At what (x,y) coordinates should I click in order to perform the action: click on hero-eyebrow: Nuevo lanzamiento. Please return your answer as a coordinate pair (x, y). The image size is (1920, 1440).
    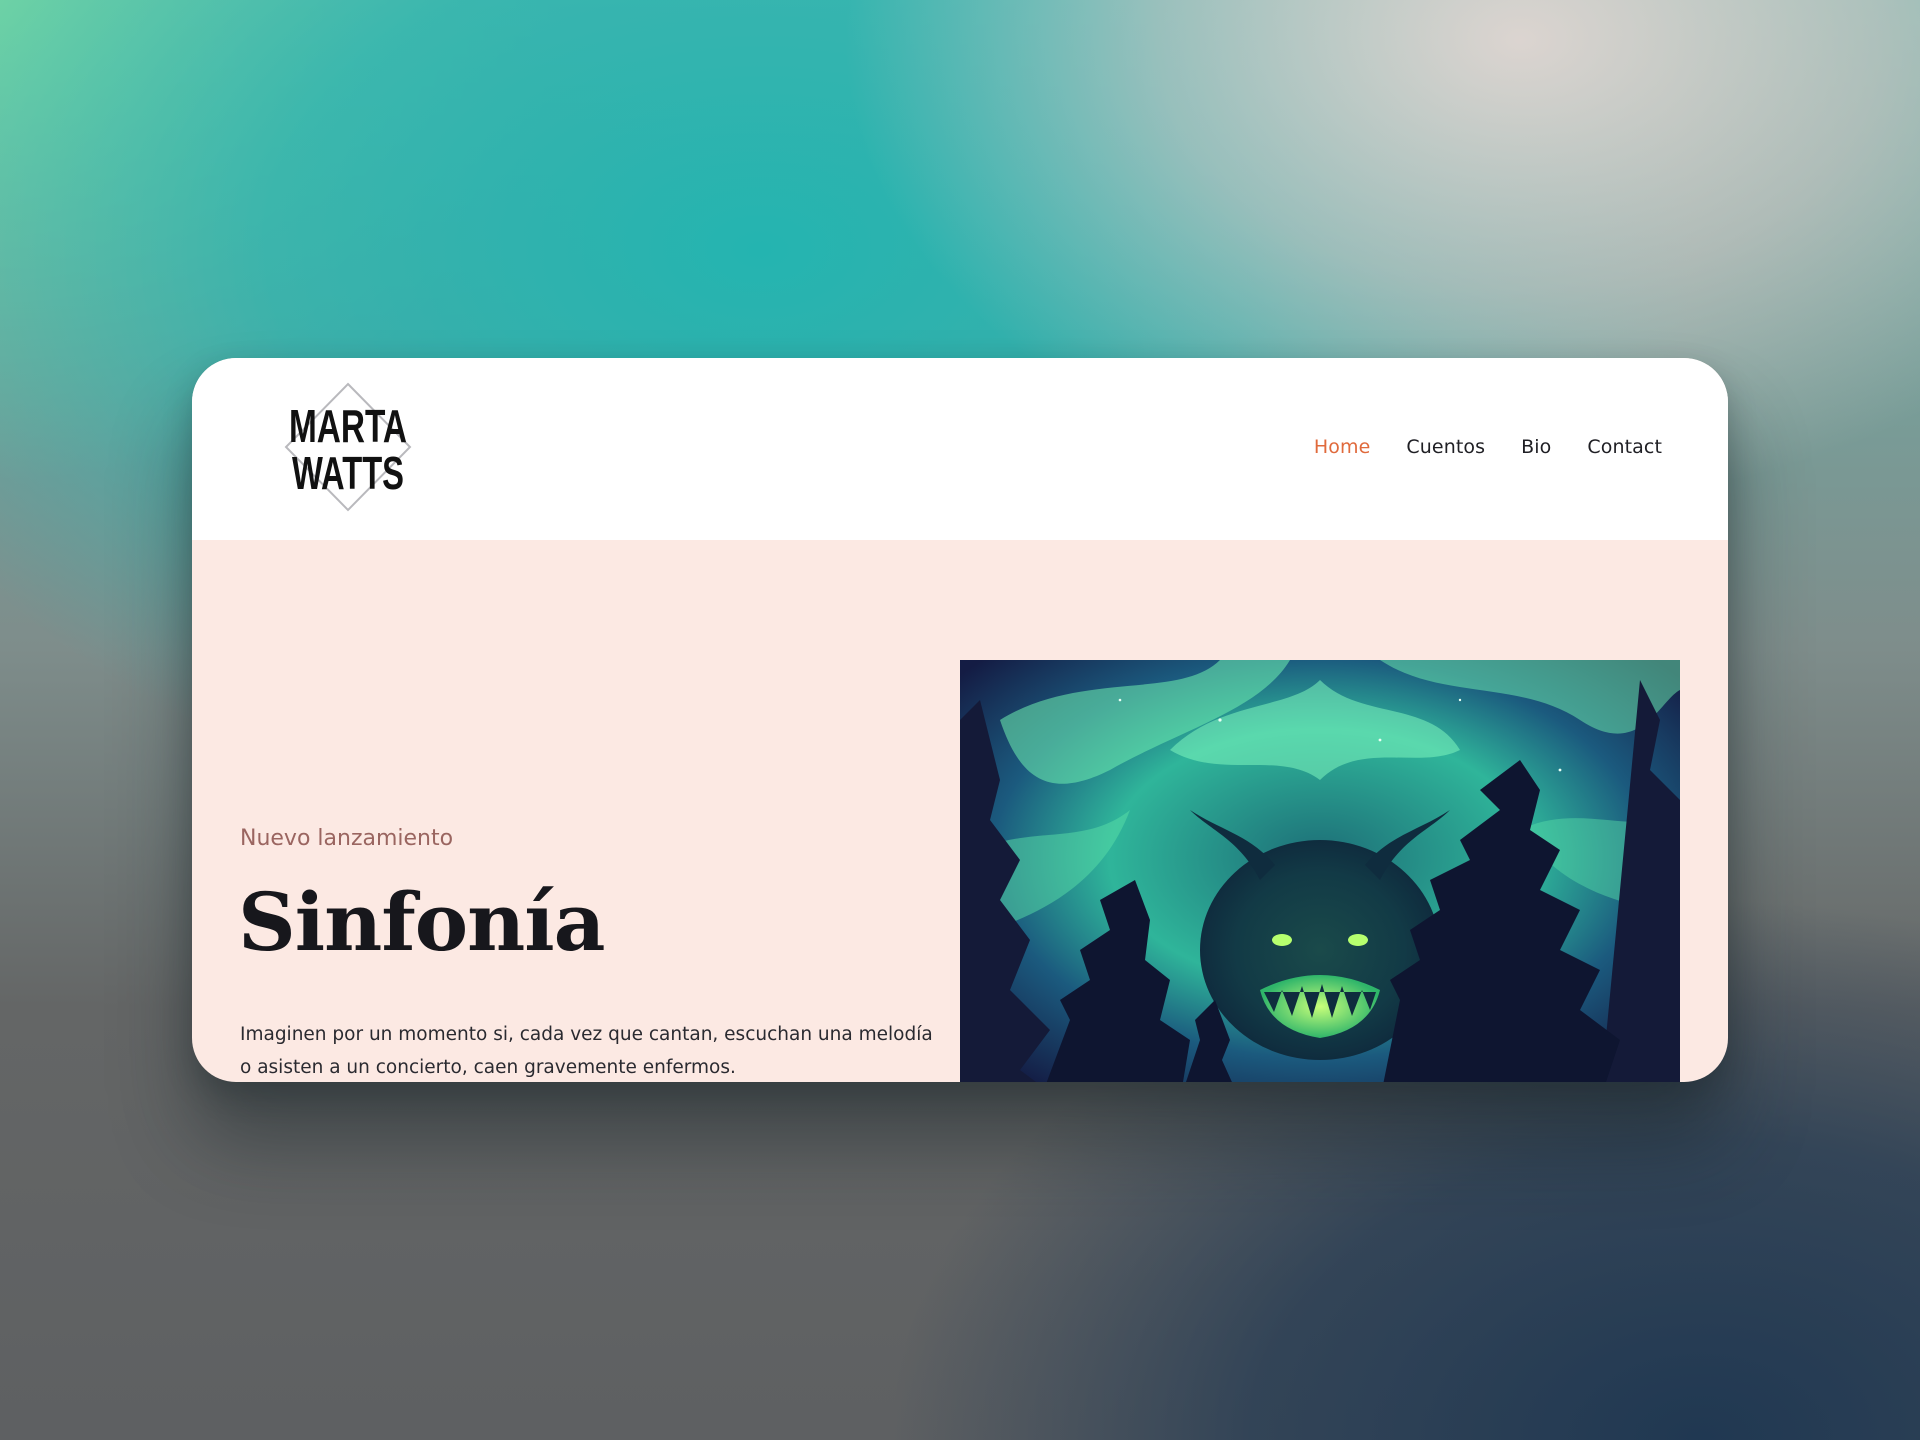
    Looking at the image, I should click on (347, 838).